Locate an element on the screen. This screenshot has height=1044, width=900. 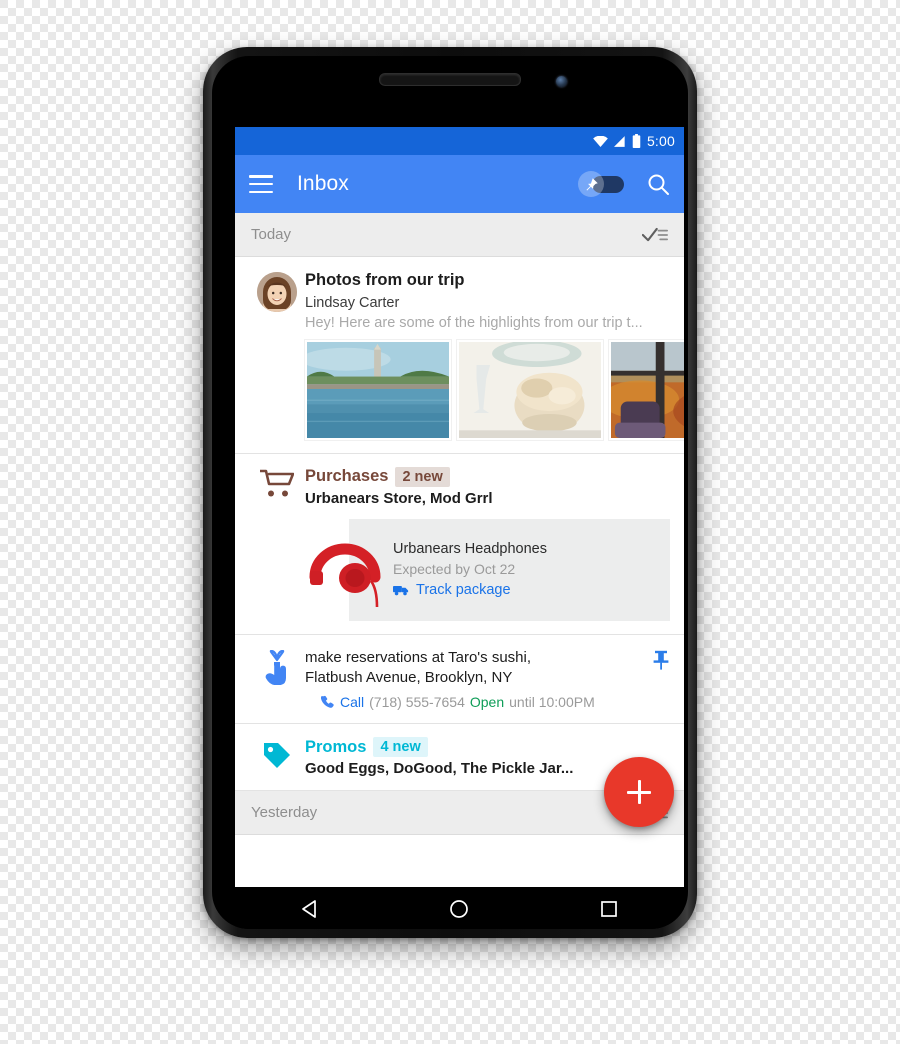
status-bar-clock: 5:00 is located at coordinates (660, 141).